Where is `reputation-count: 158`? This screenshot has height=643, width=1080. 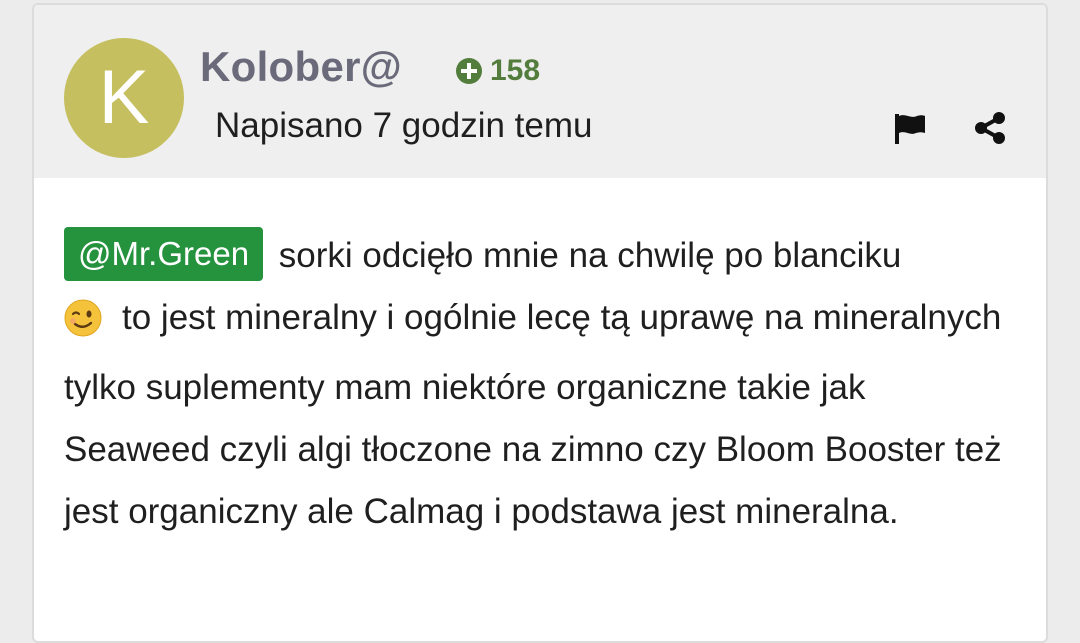 reputation-count: 158 is located at coordinates (515, 70).